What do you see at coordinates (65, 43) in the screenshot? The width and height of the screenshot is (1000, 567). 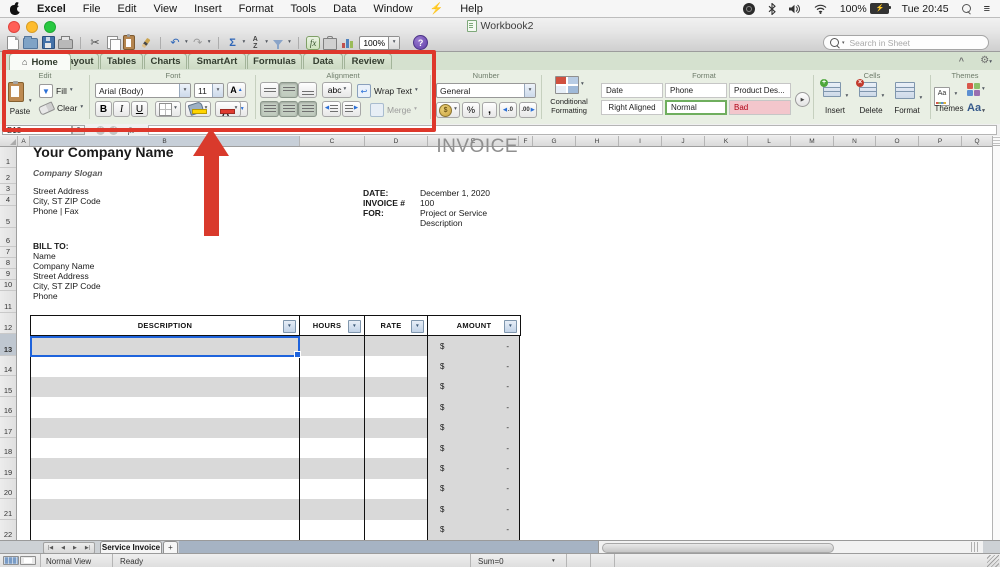 I see `print-icon` at bounding box center [65, 43].